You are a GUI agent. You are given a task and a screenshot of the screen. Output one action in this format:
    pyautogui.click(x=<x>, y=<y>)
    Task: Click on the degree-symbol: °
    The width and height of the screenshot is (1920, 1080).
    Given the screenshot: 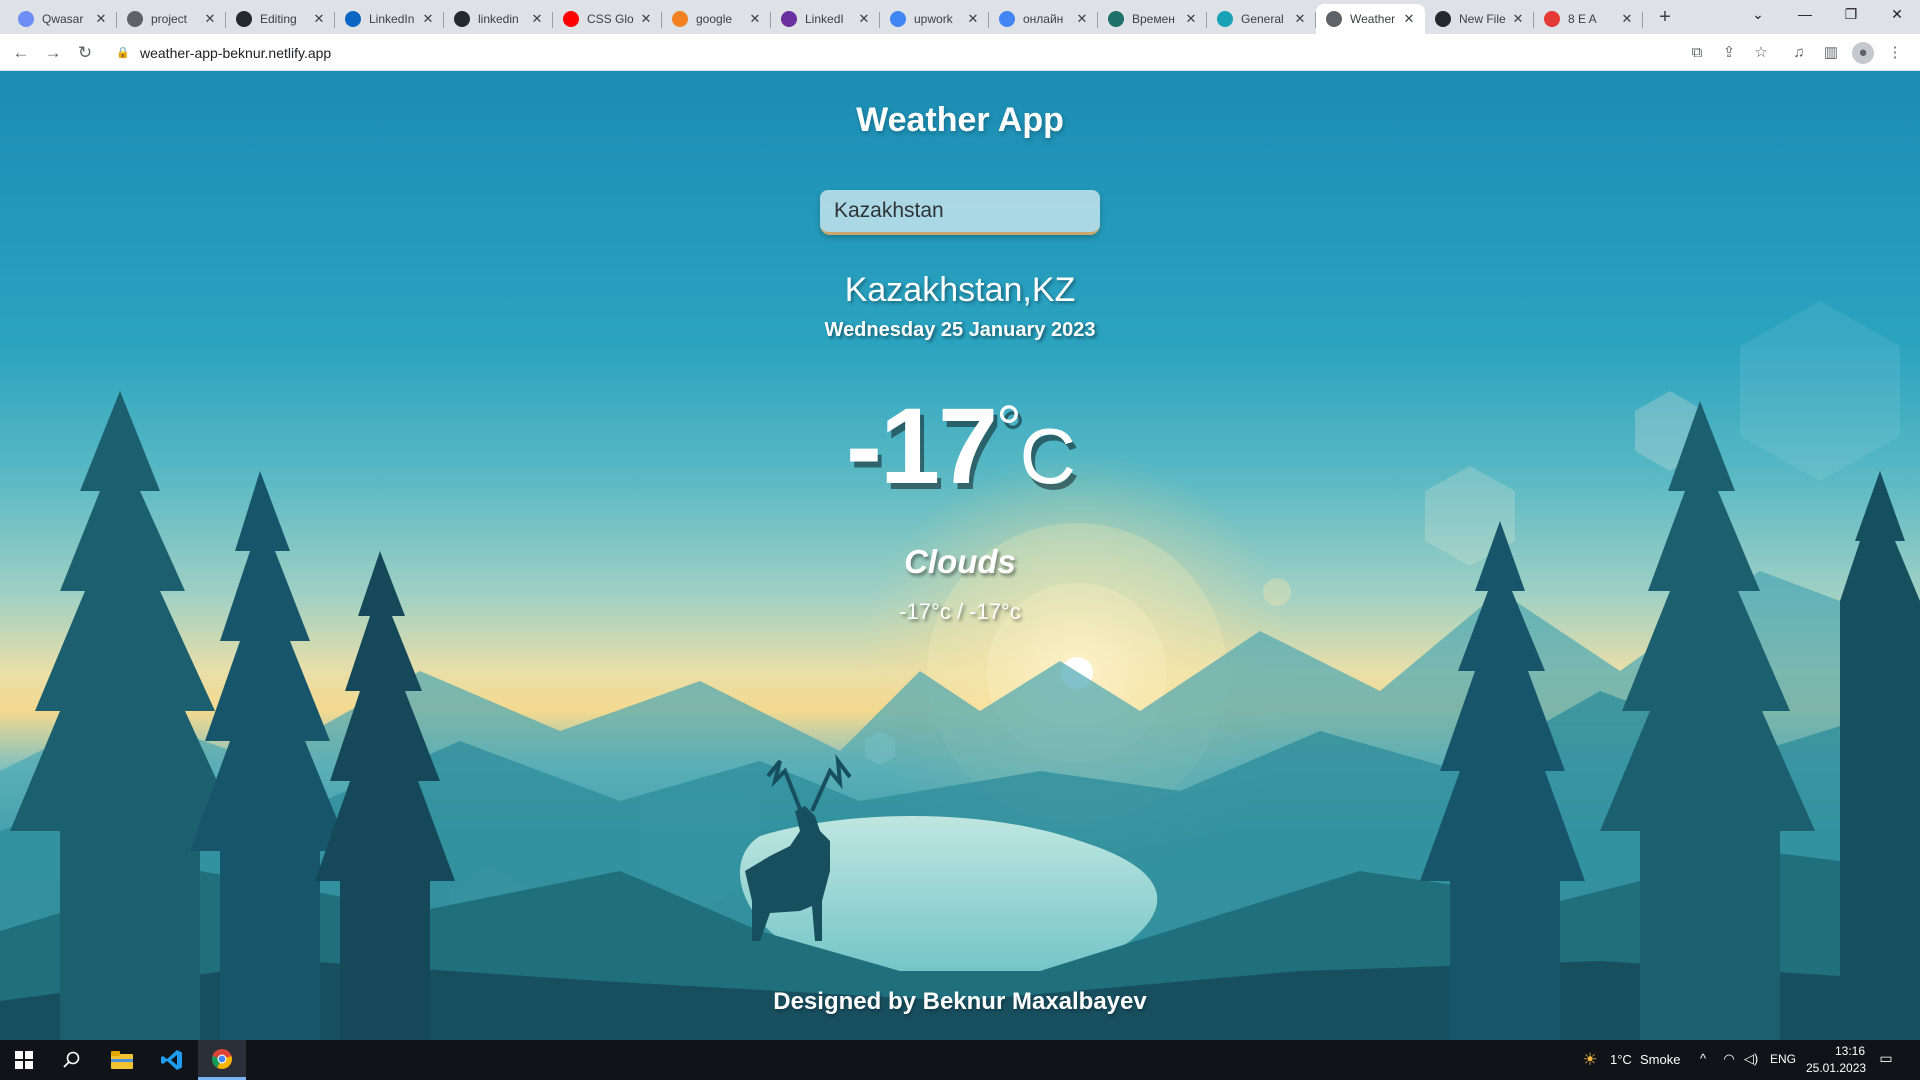 What is the action you would take?
    pyautogui.click(x=1009, y=428)
    